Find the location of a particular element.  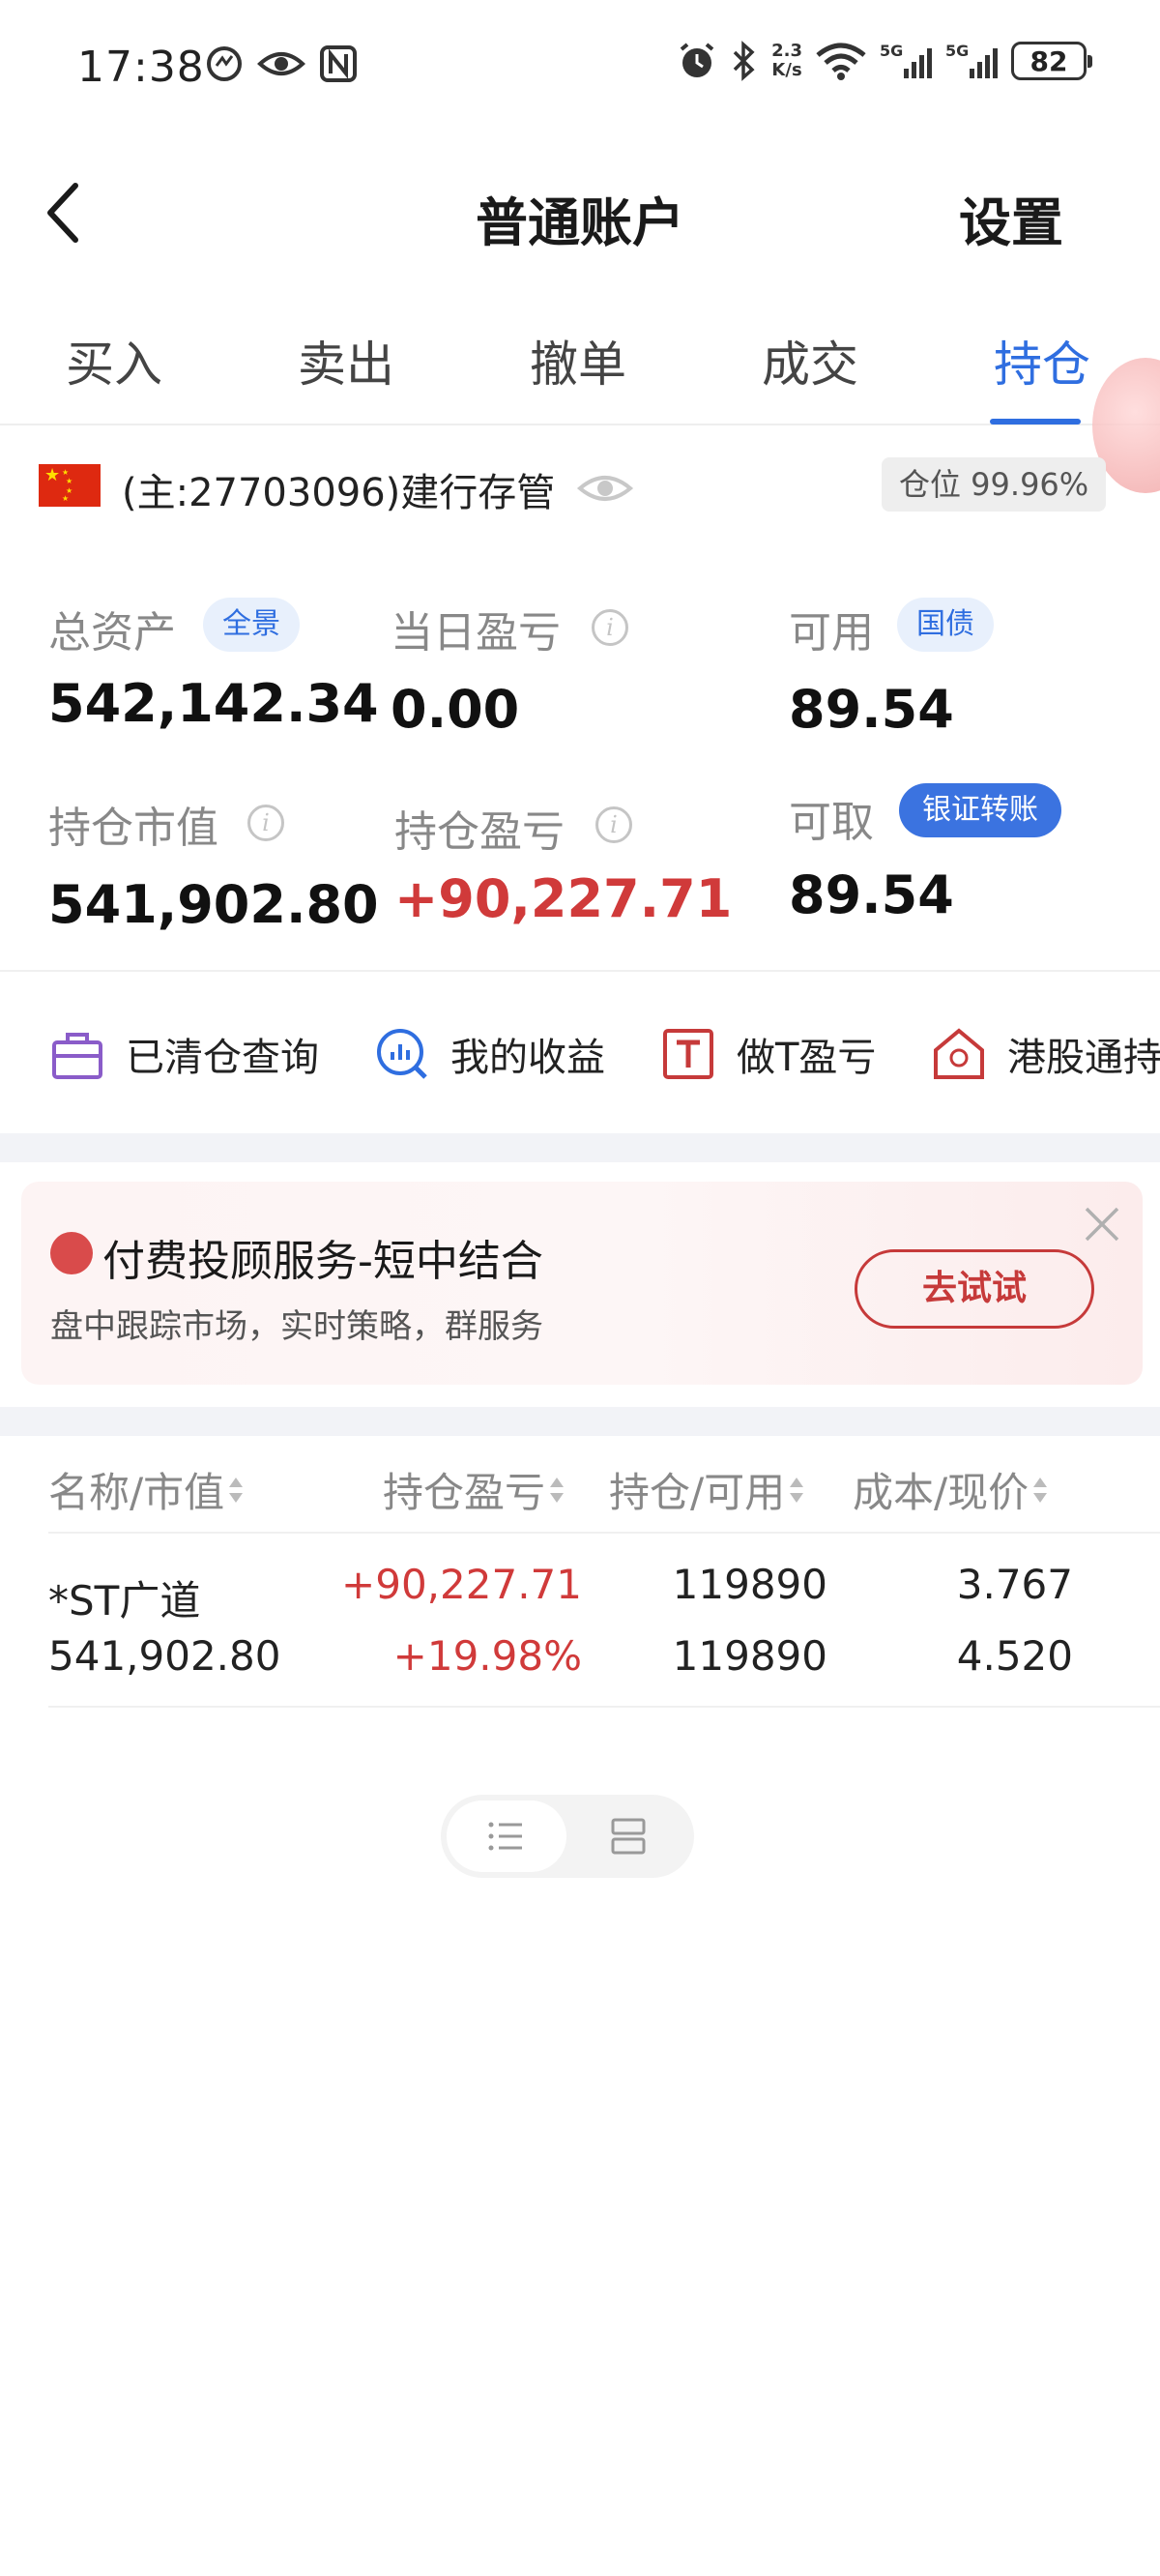

speed-circle-icon is located at coordinates (225, 63).